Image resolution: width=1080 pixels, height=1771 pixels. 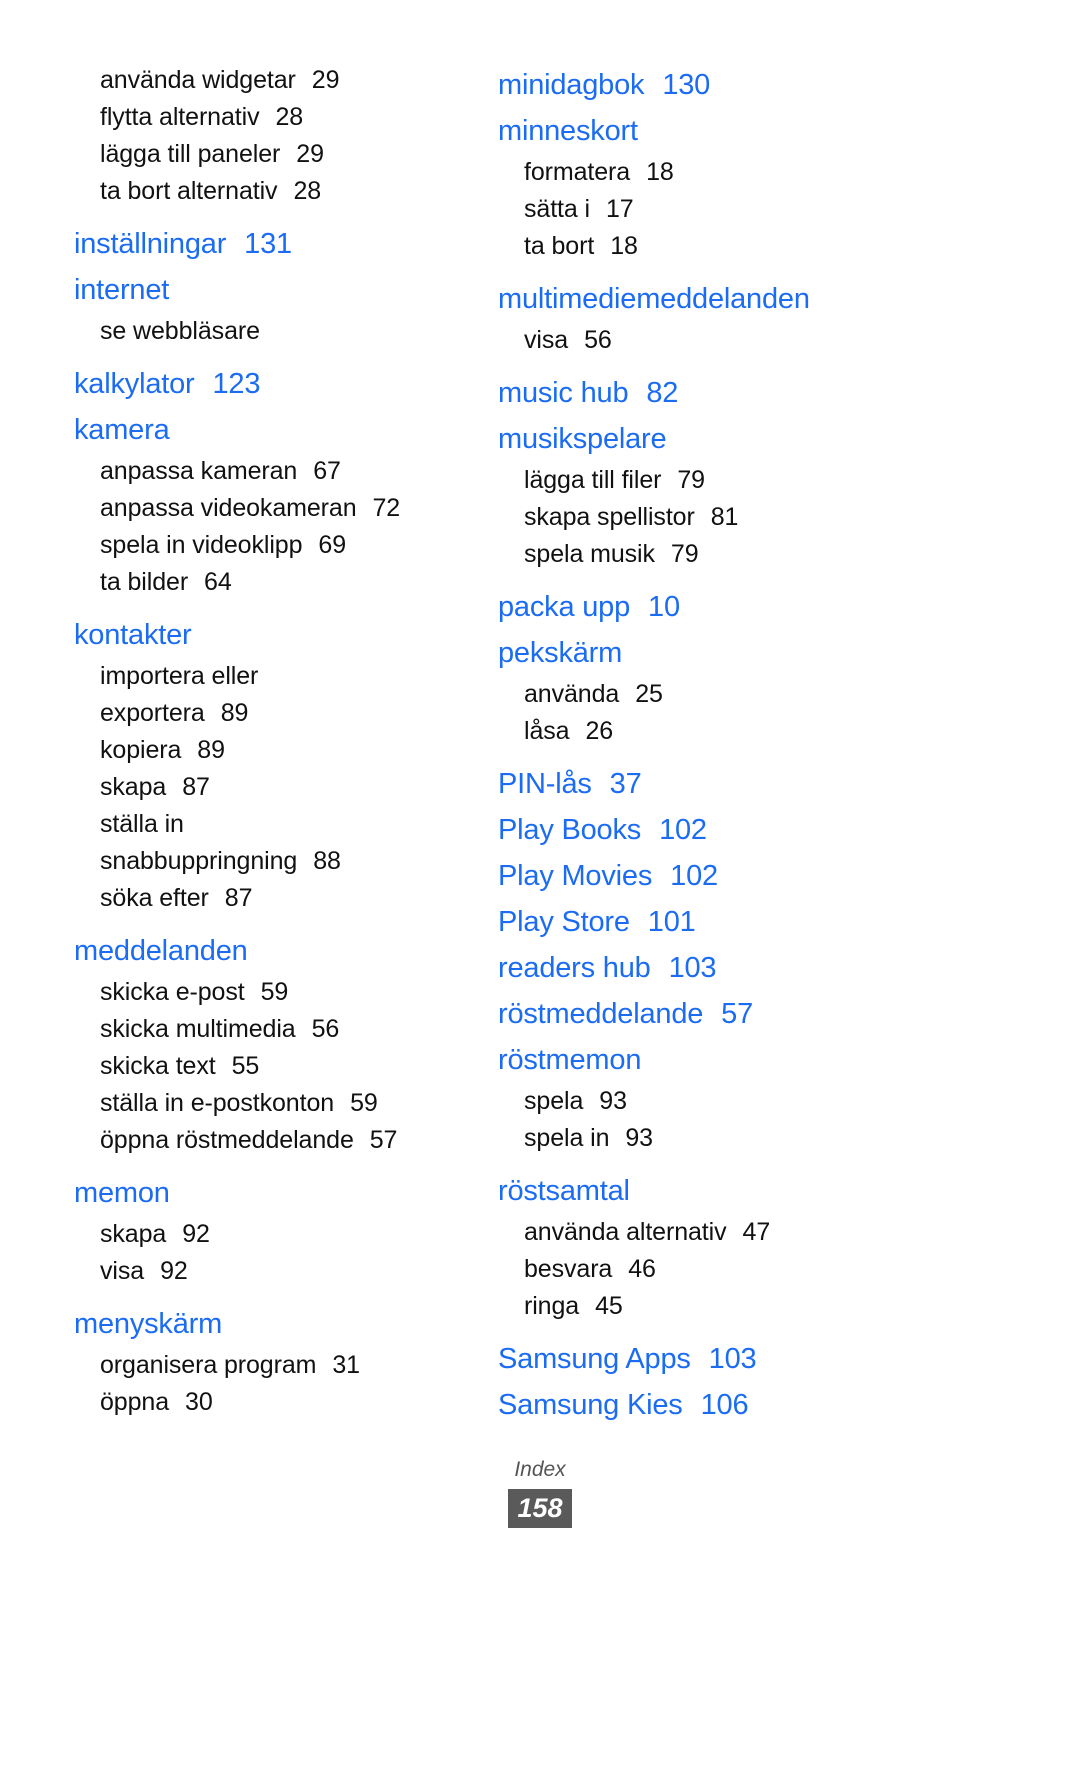 What do you see at coordinates (705, 517) in the screenshot?
I see `index-subentry: skapa spellistor 81` at bounding box center [705, 517].